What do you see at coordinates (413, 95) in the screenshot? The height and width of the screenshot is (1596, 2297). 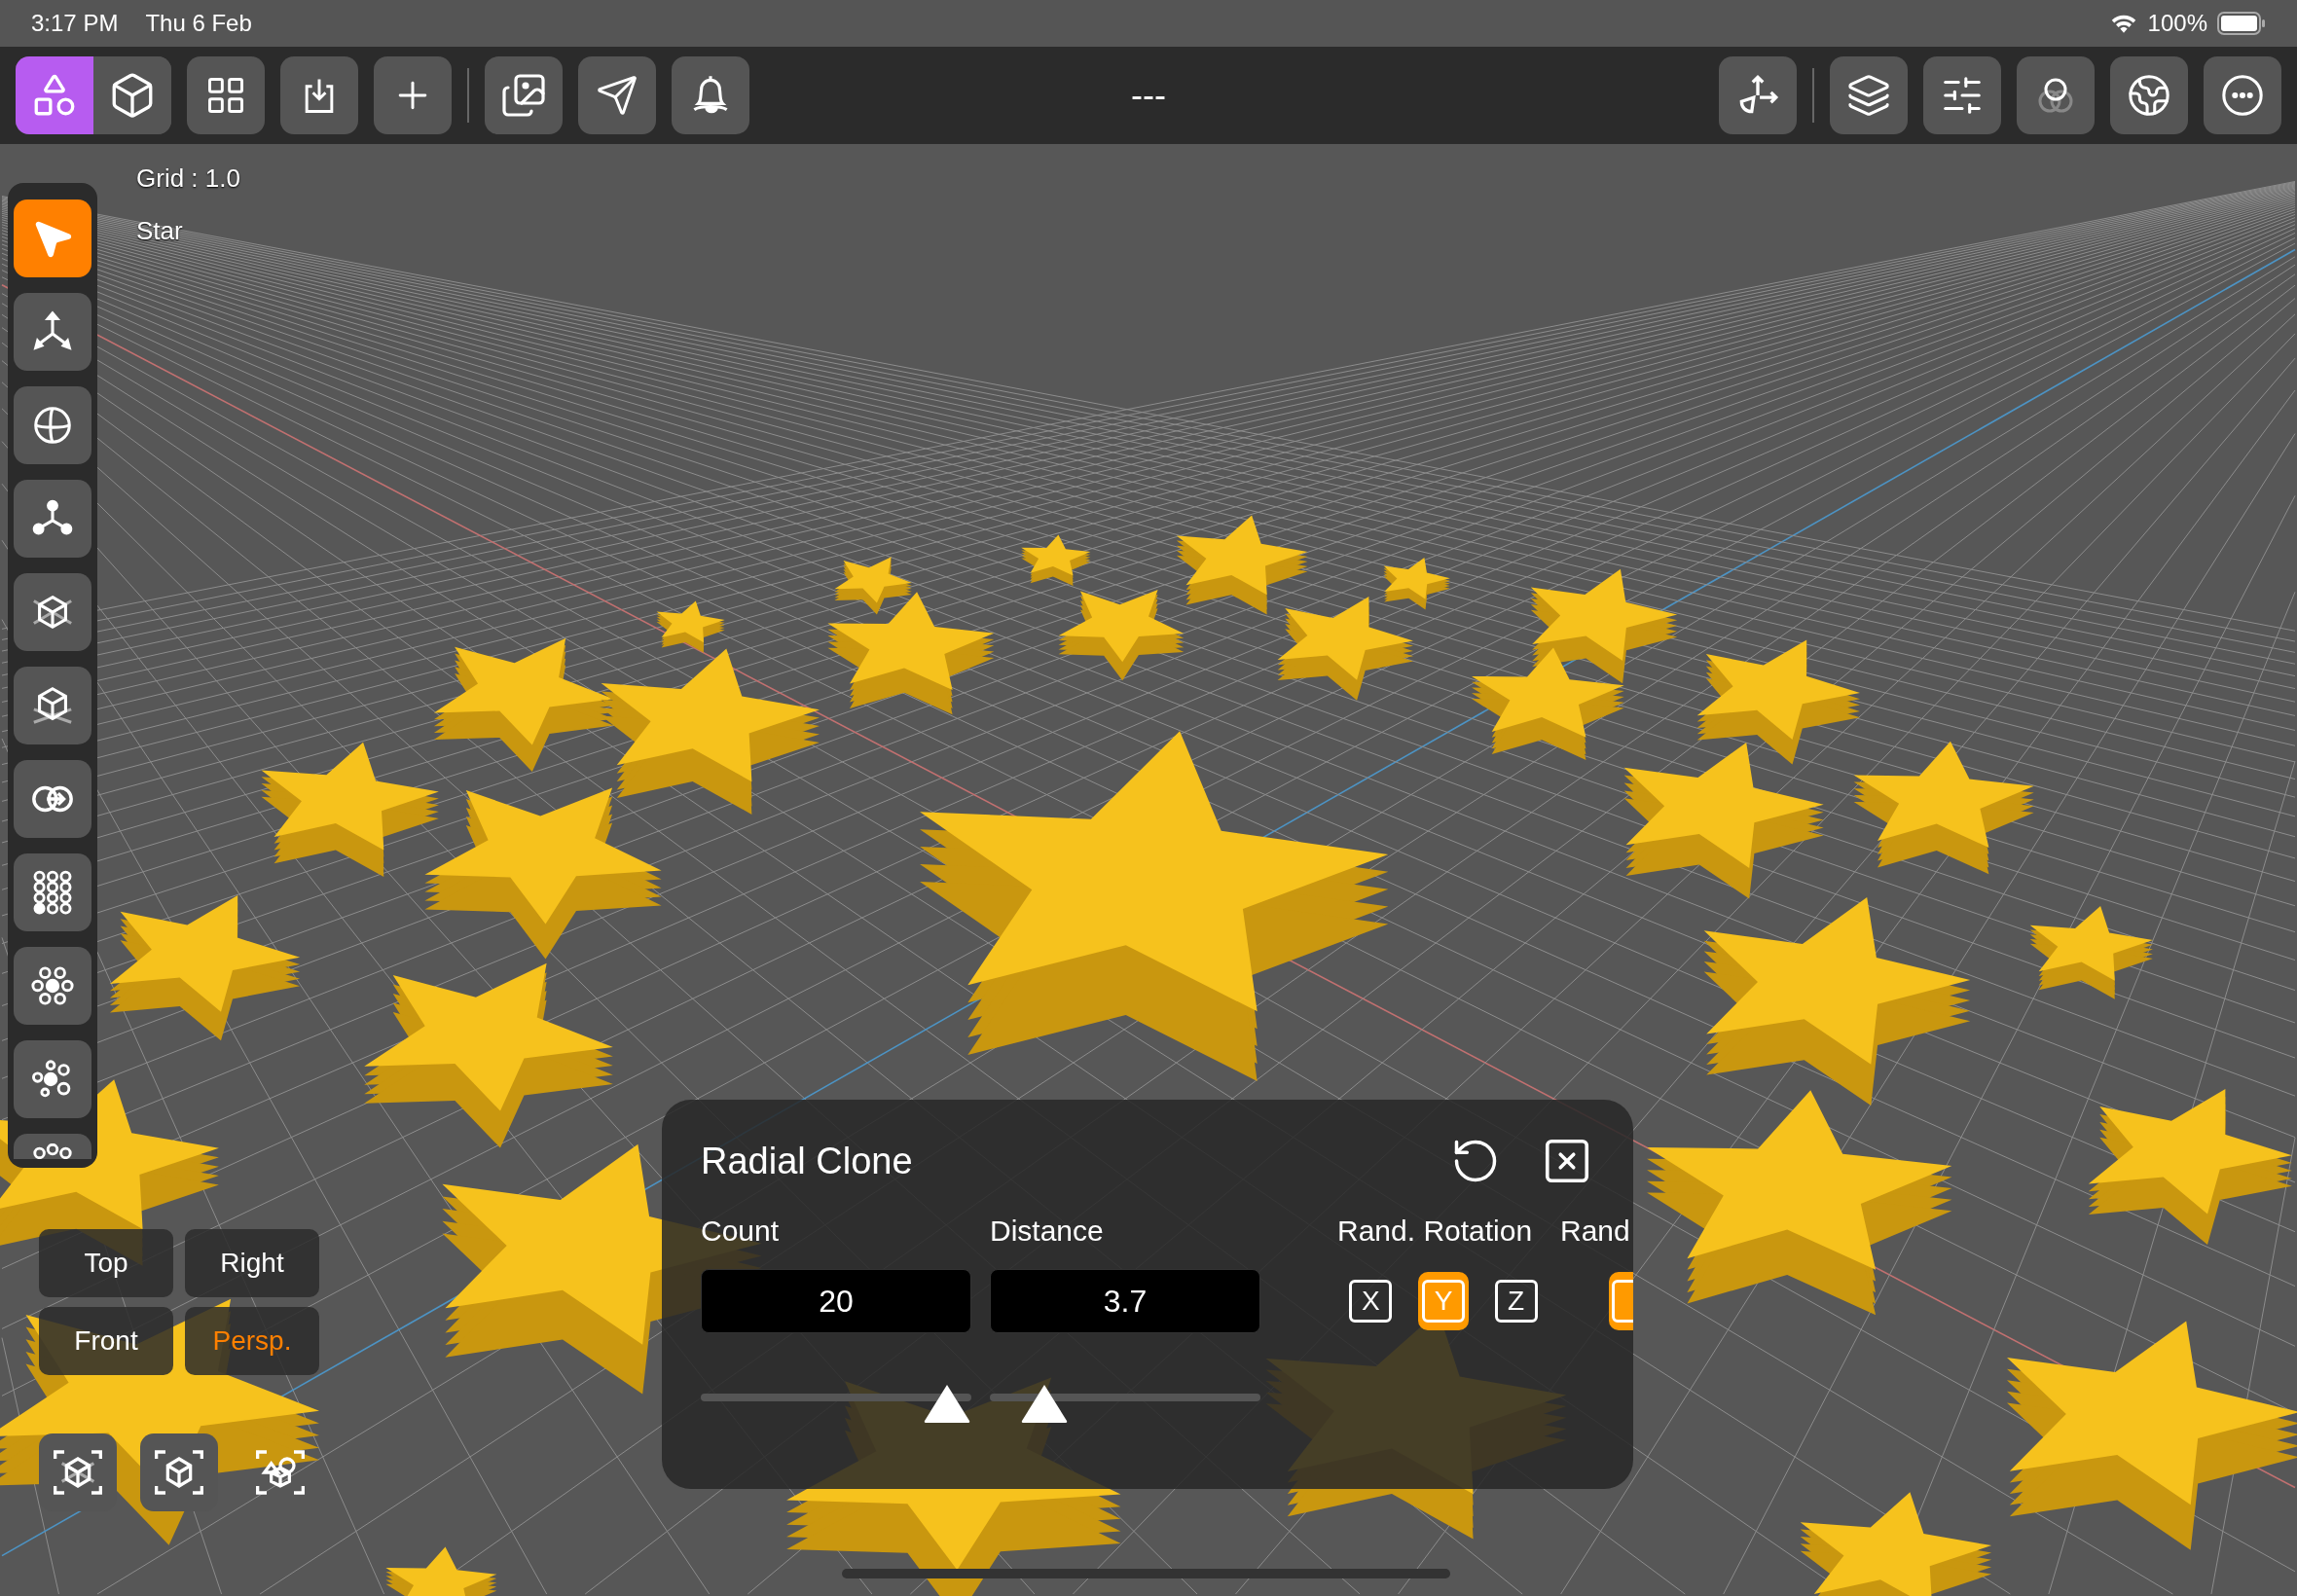 I see `add-button` at bounding box center [413, 95].